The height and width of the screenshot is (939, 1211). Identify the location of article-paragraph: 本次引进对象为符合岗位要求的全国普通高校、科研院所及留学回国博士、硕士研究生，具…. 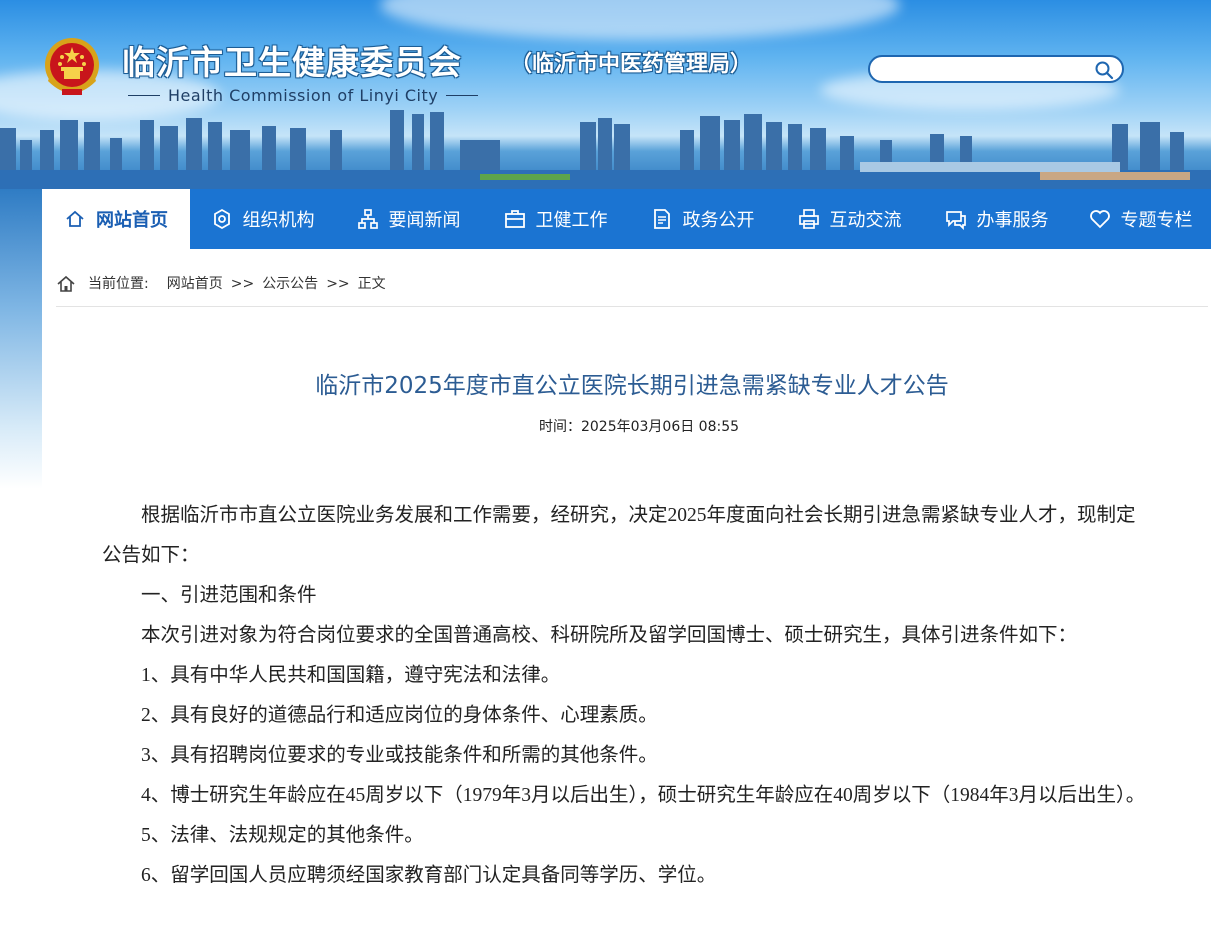
(609, 635).